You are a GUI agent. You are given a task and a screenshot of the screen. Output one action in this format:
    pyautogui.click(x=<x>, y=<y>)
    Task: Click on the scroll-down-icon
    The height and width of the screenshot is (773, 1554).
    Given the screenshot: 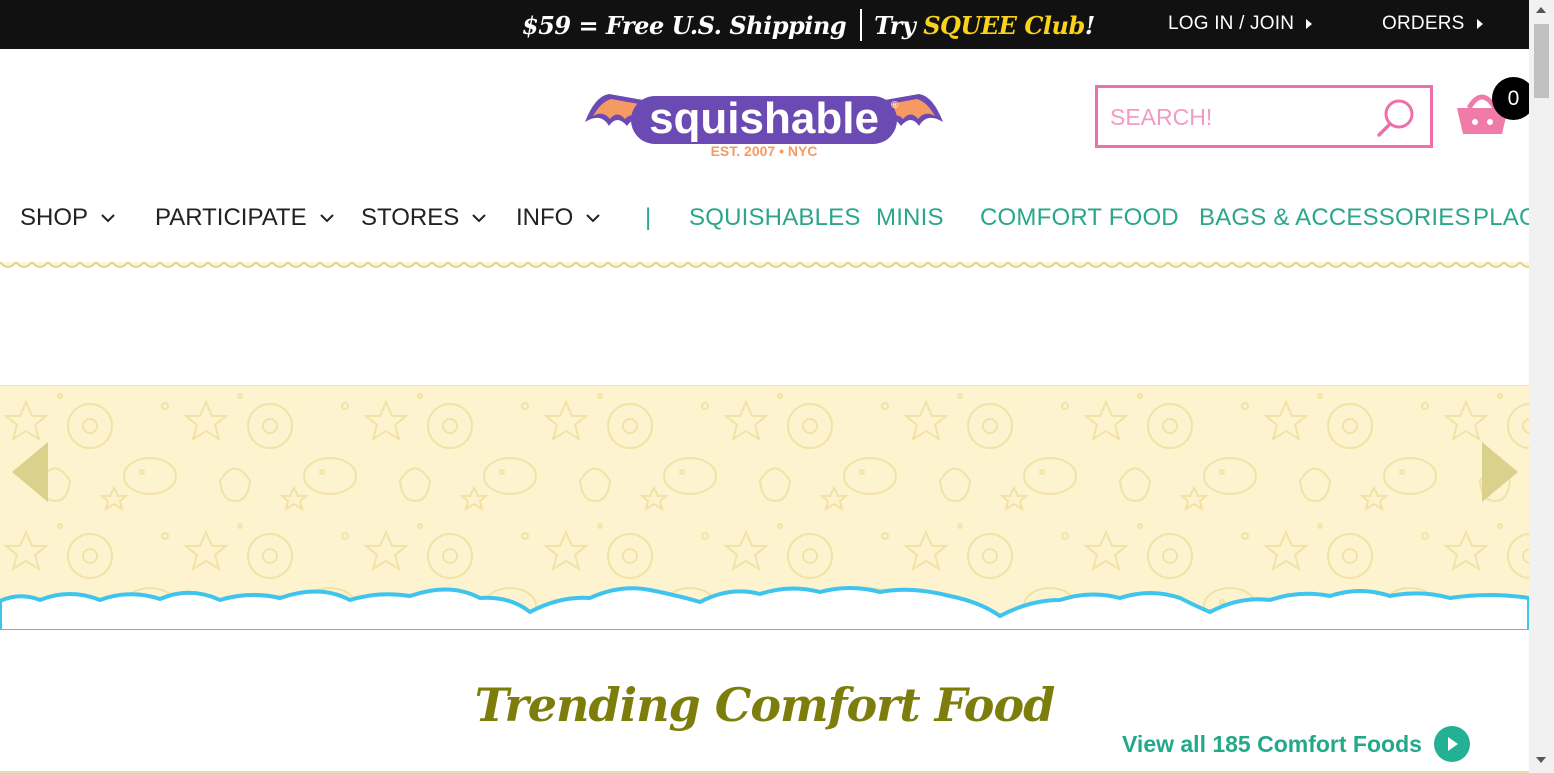 What is the action you would take?
    pyautogui.click(x=1541, y=760)
    